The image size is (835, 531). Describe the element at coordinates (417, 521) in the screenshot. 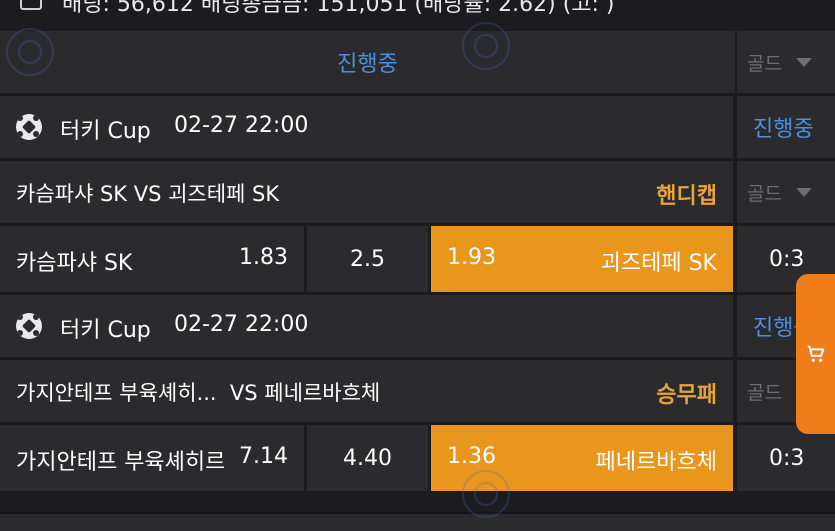

I see `next-row-partial` at that location.